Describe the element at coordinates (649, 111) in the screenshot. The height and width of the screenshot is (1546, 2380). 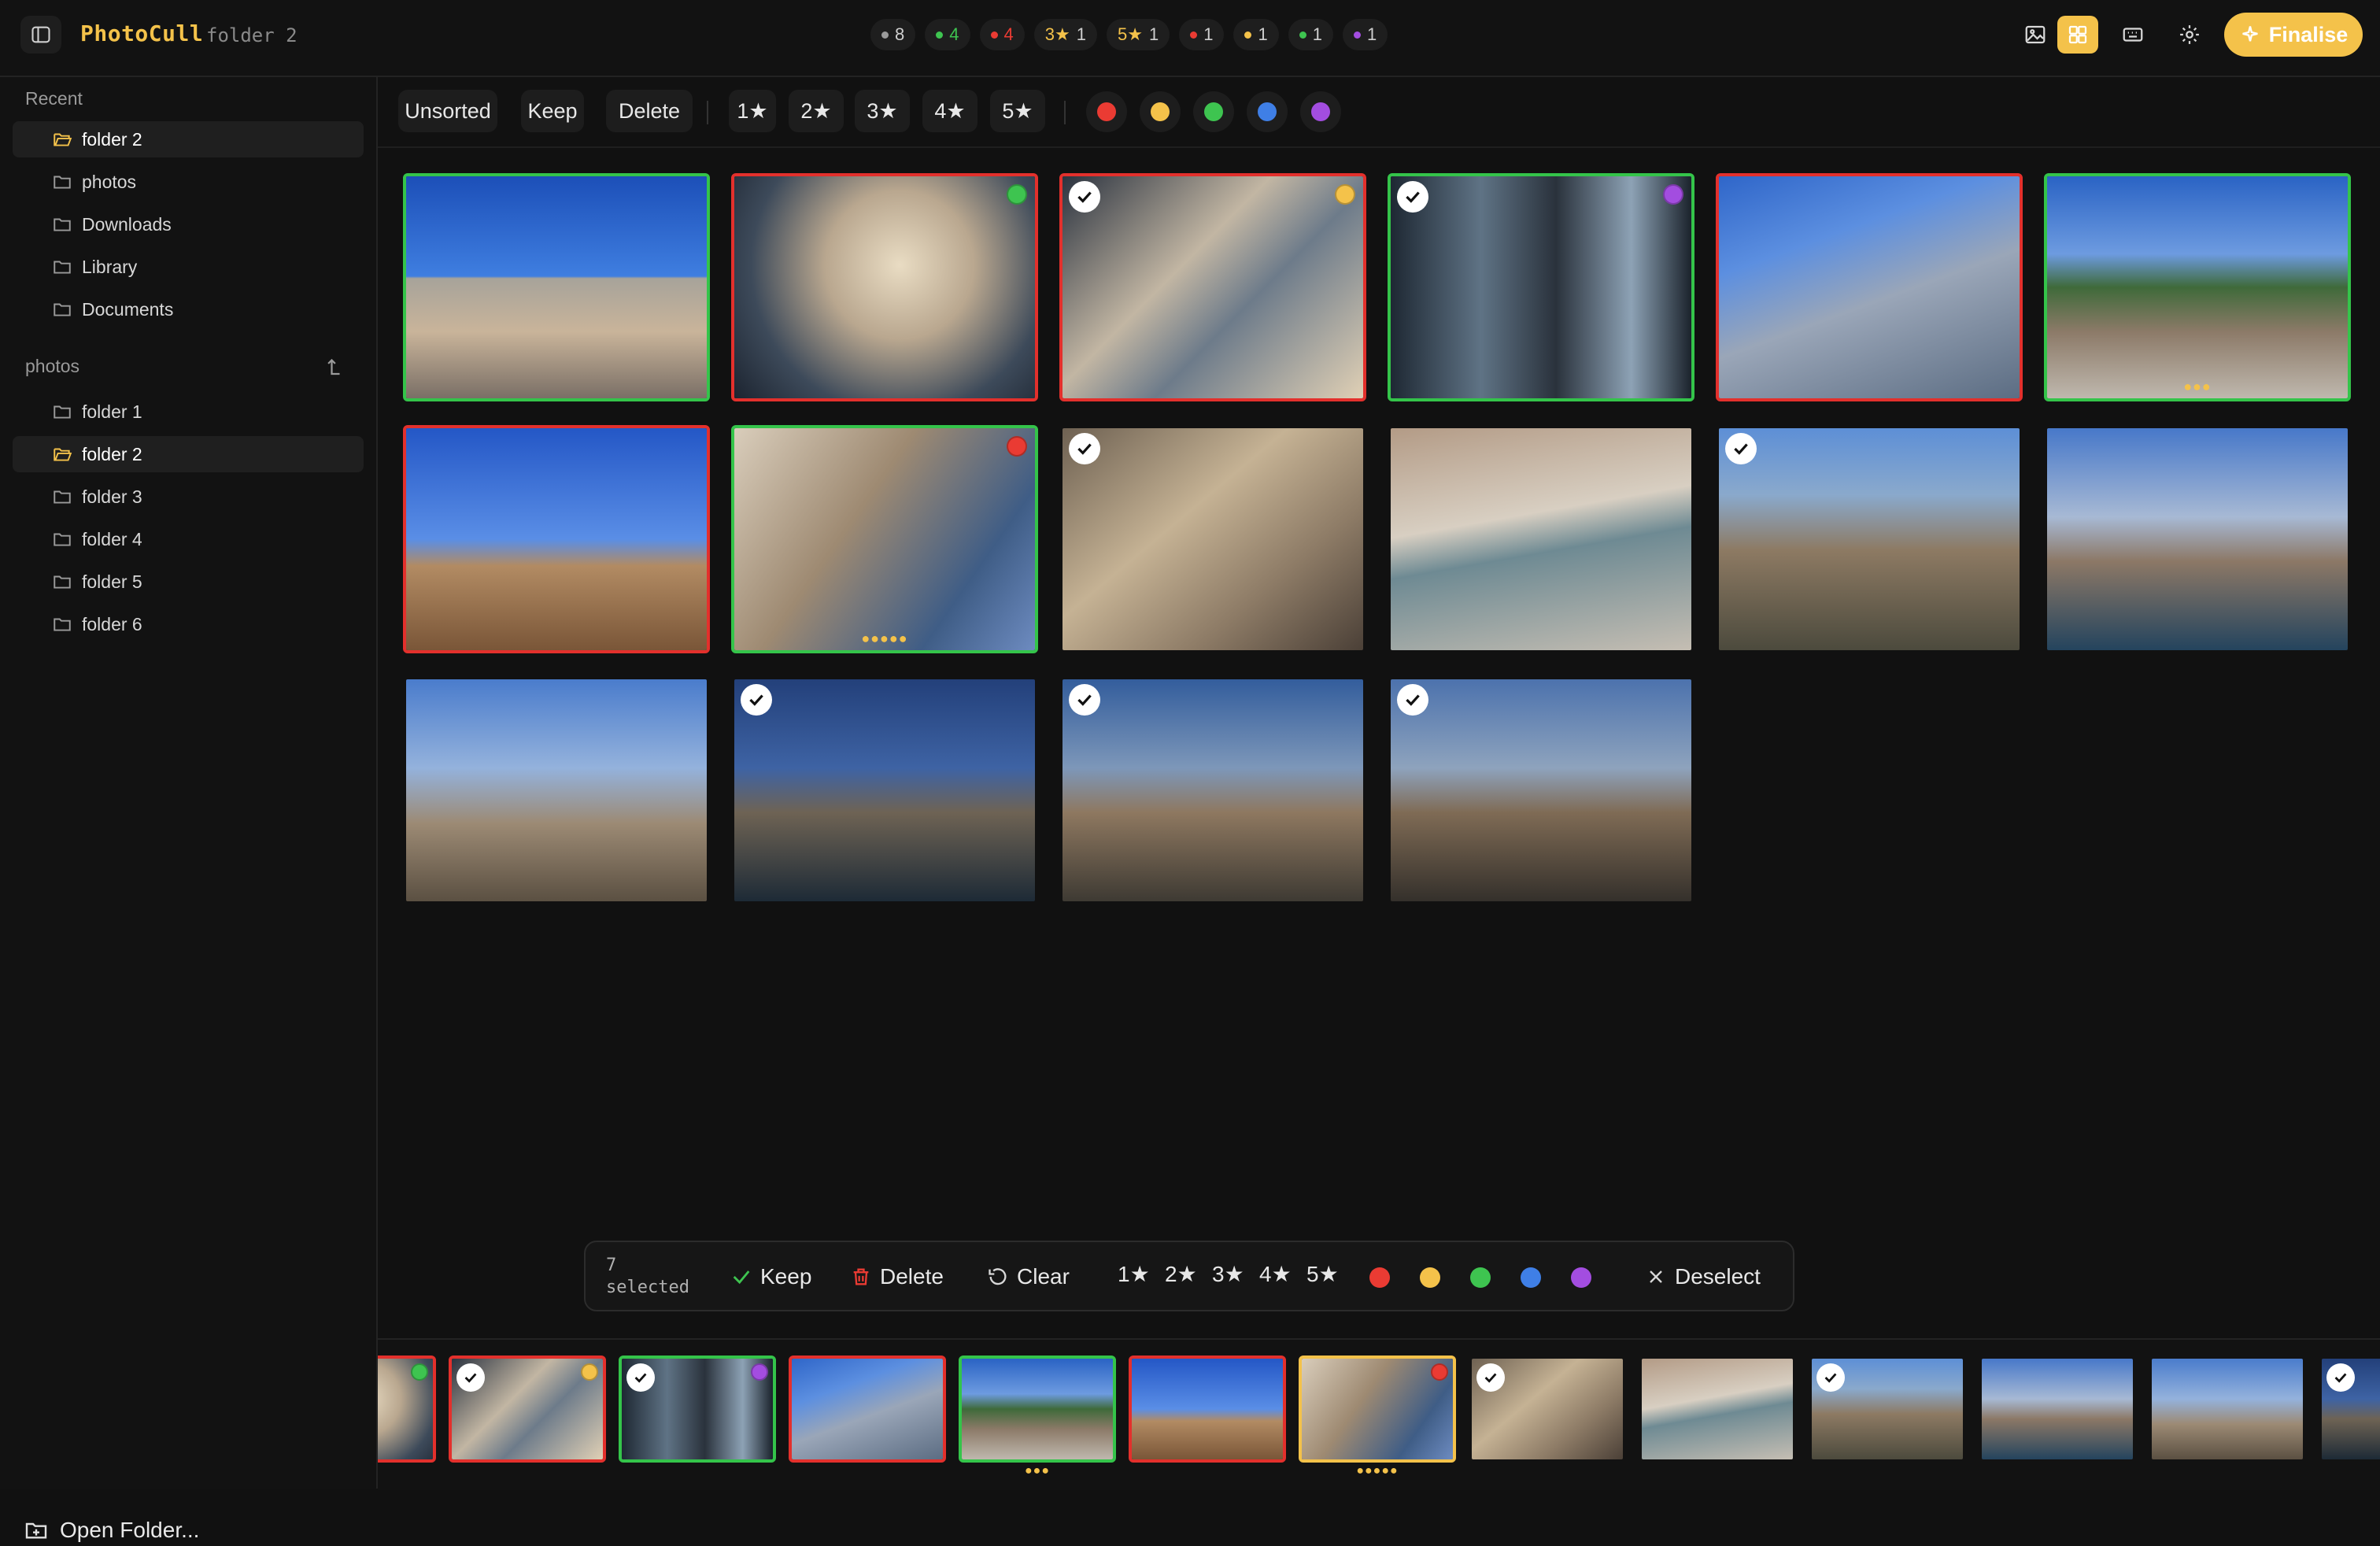
I see `filter-delete-button: Delete` at that location.